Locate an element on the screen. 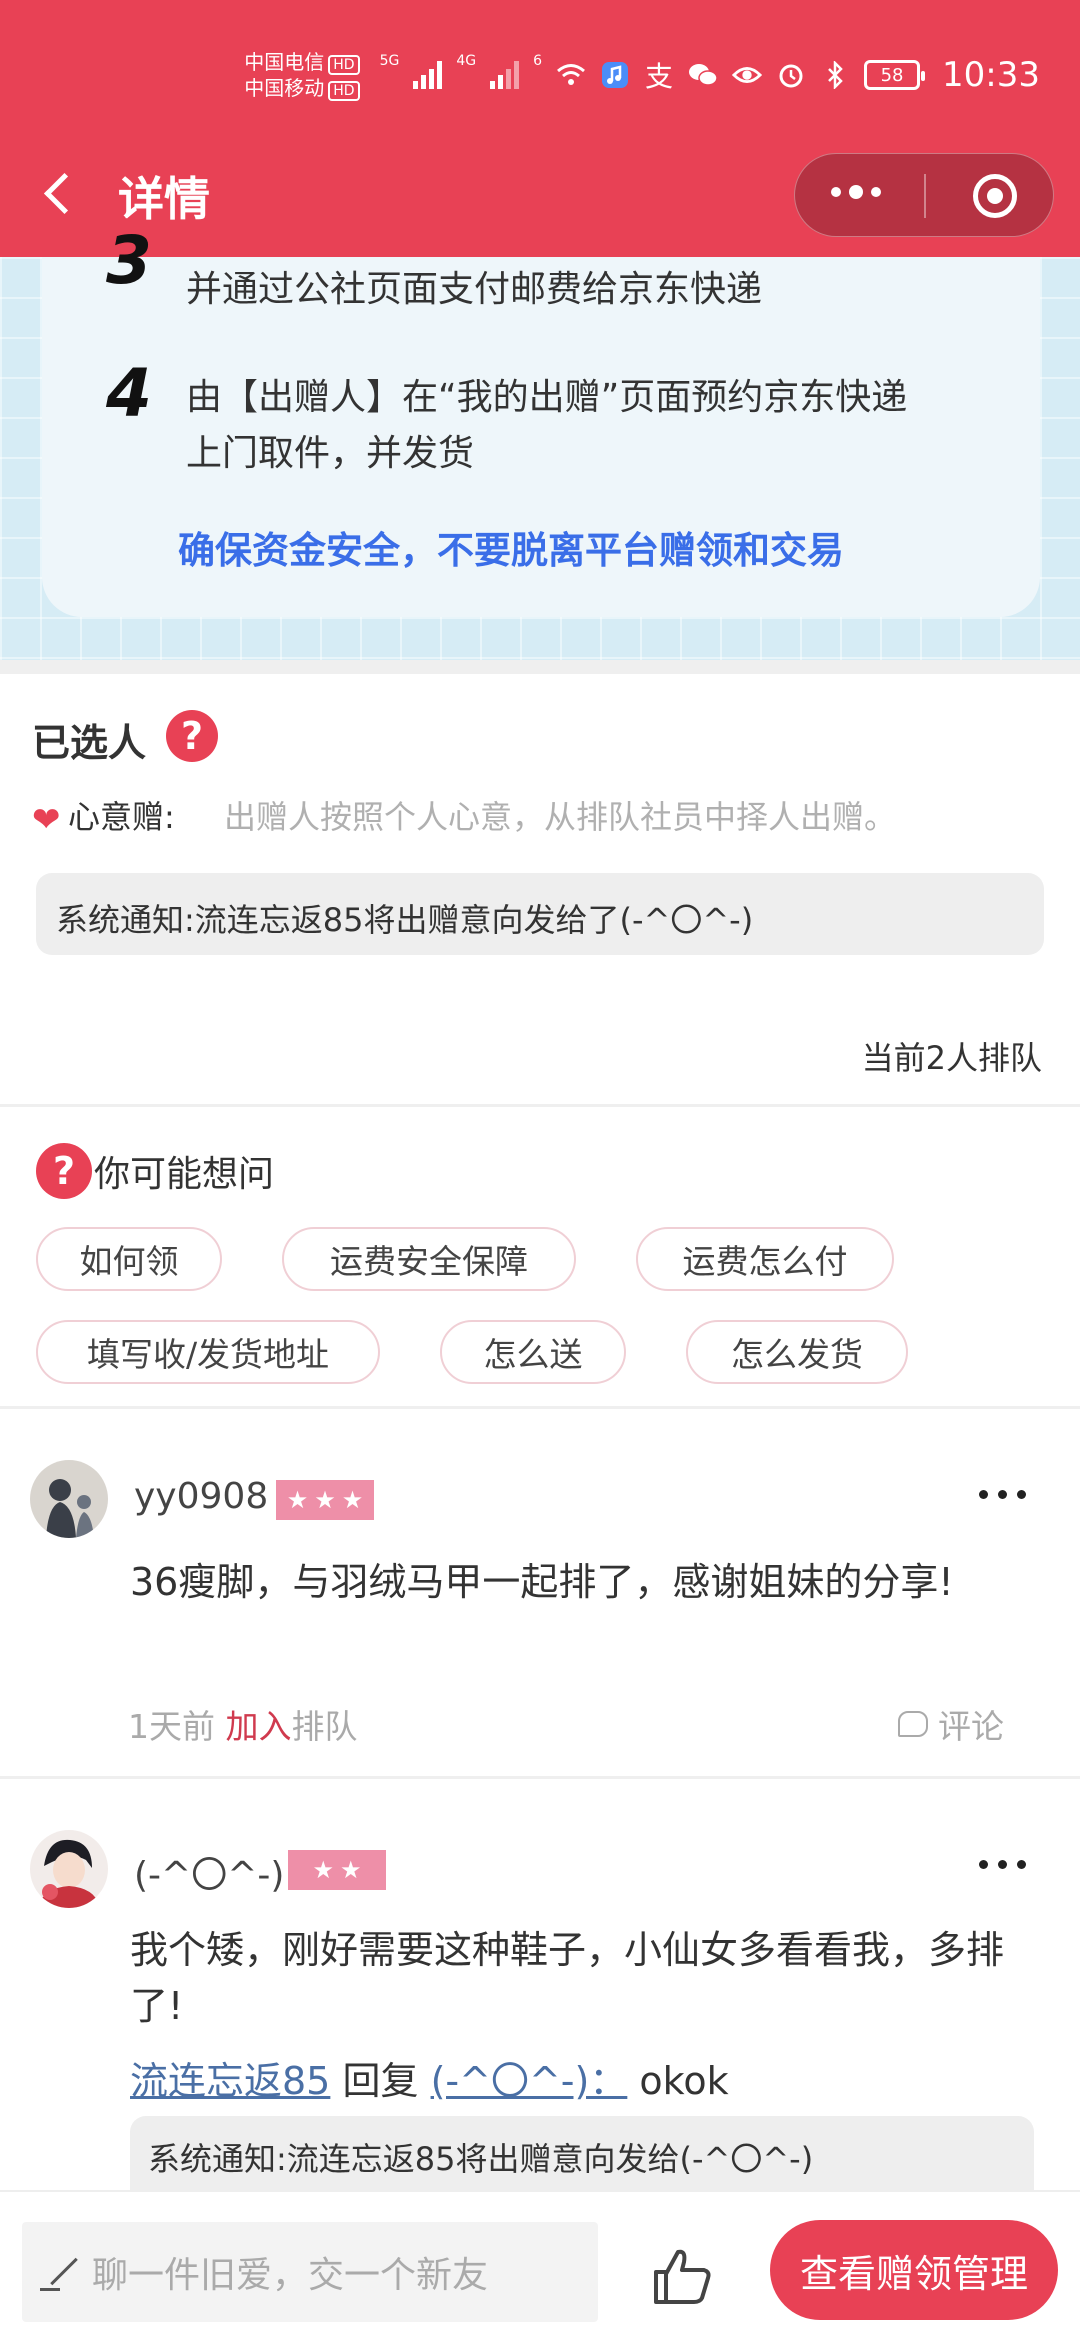 The height and width of the screenshot is (2340, 1080). faq-tag-how-to-ship: 怎么发货 is located at coordinates (797, 1352).